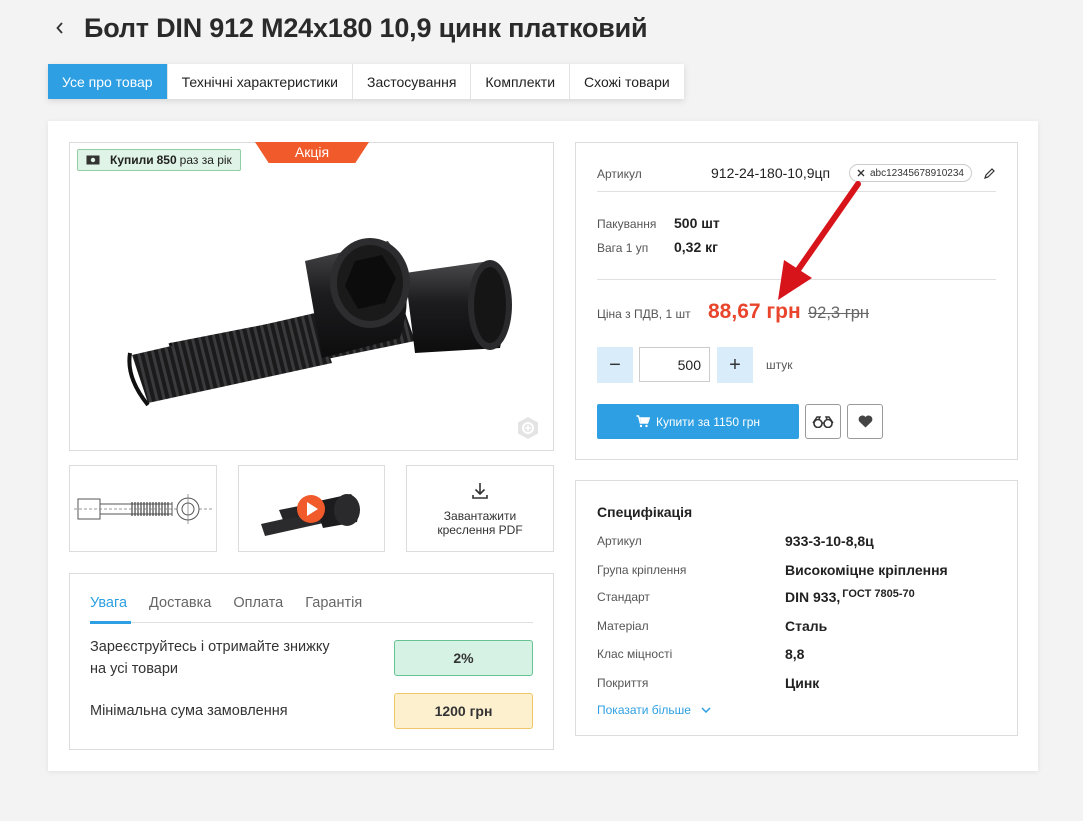 This screenshot has width=1083, height=821. I want to click on tab-specs: Технічні характеристики, so click(260, 81).